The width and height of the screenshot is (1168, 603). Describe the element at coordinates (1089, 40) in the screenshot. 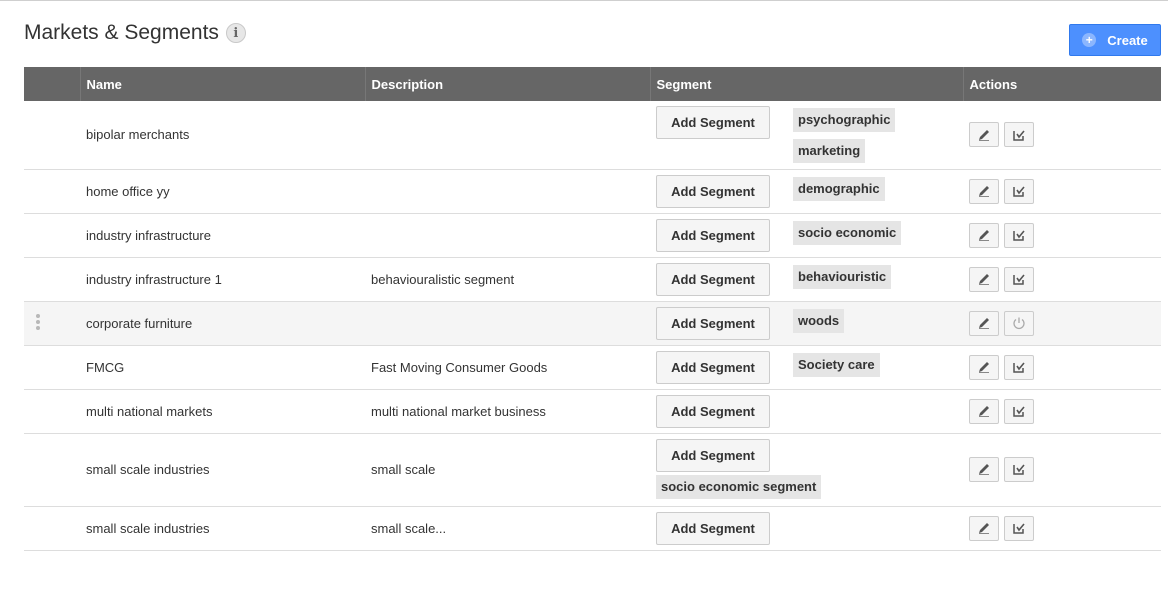

I see `plus-circle-icon: +` at that location.